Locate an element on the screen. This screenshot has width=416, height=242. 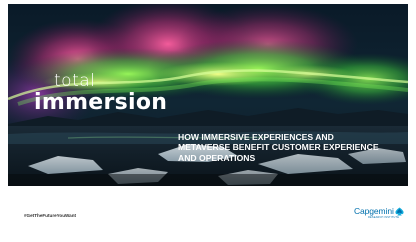
spade-icon is located at coordinates (399, 211).